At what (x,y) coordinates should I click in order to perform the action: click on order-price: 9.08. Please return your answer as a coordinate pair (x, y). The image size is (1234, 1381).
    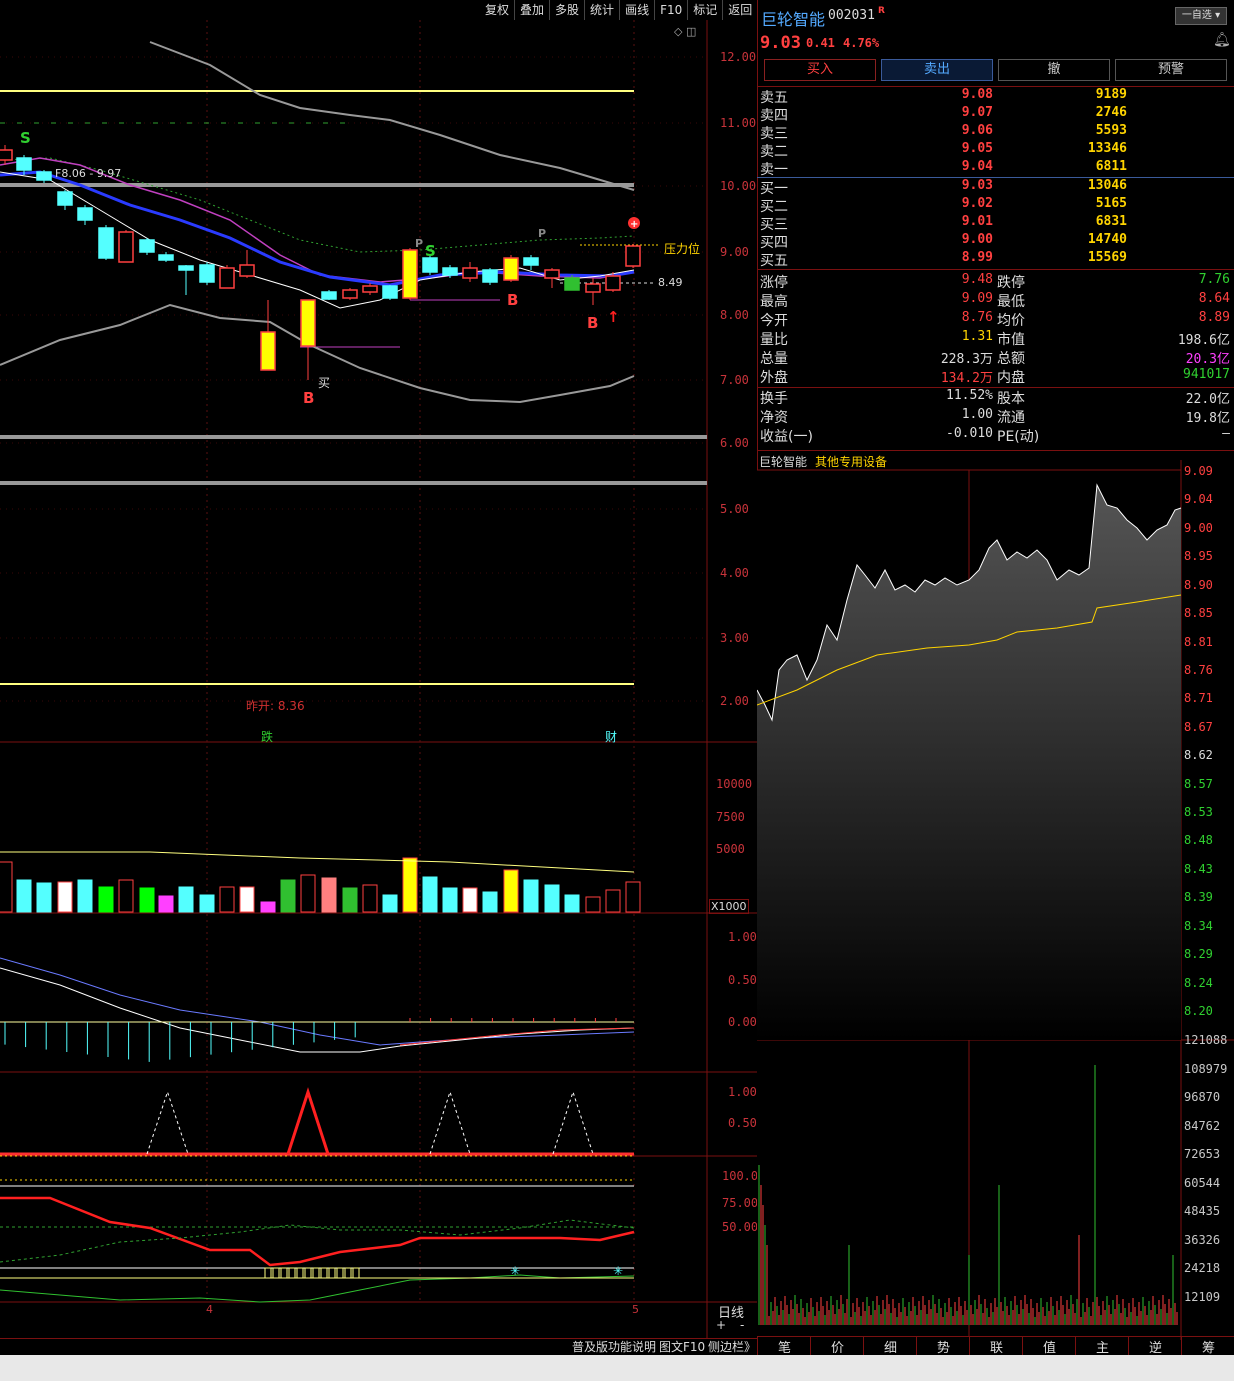
    Looking at the image, I should click on (977, 94).